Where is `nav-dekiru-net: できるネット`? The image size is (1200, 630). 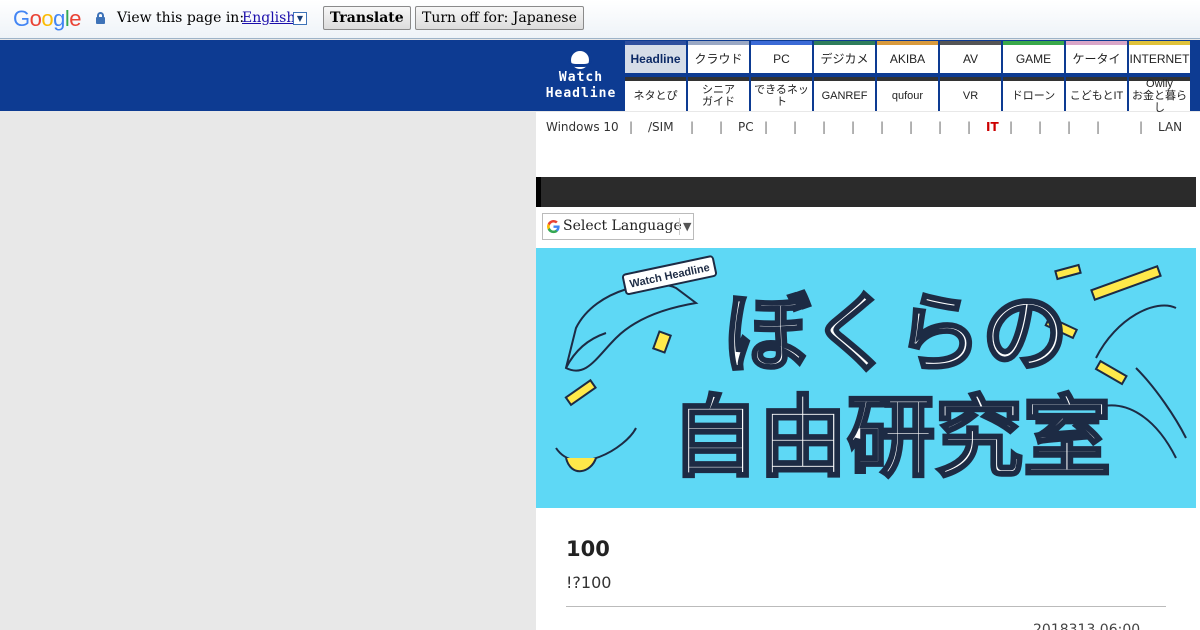
nav-dekiru-net: できるネット is located at coordinates (781, 94).